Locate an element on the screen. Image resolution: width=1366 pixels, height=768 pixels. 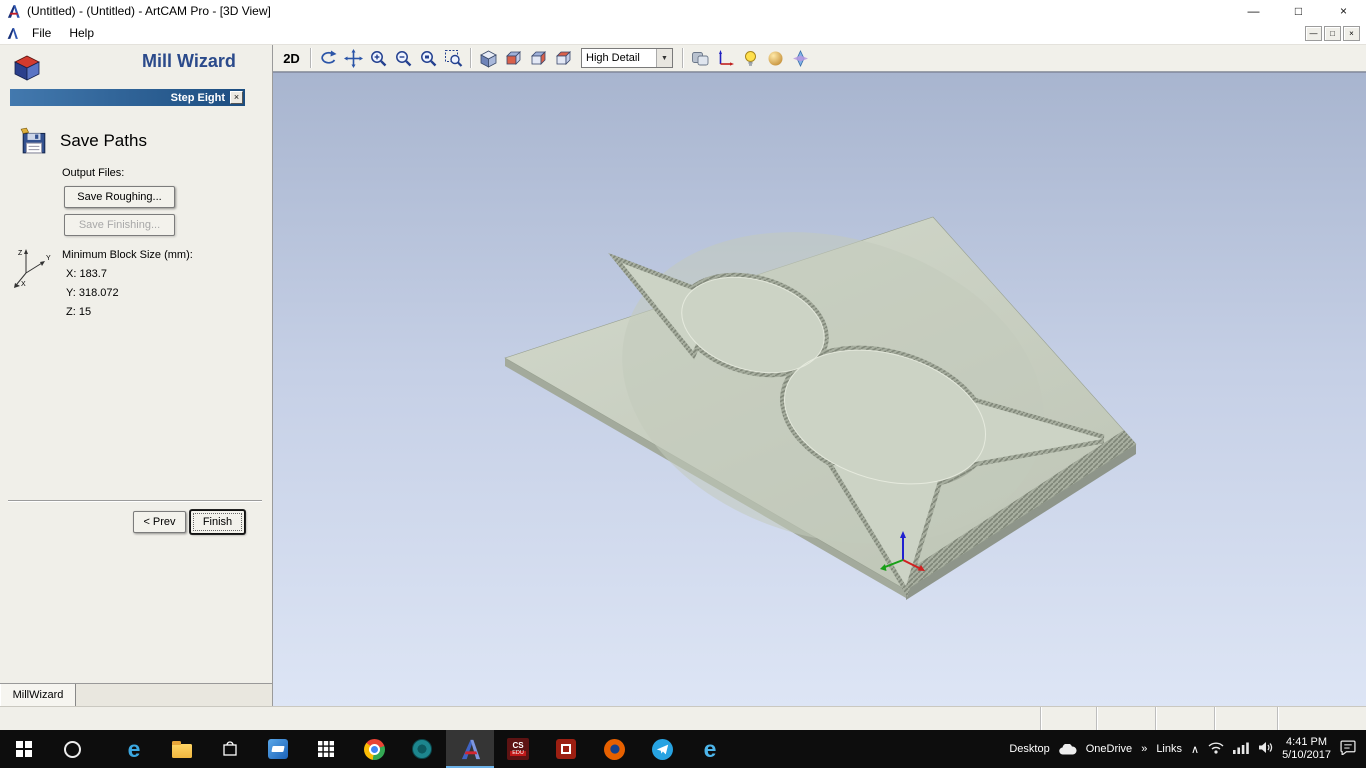
ie-icon: e is located at coordinates (710, 748).